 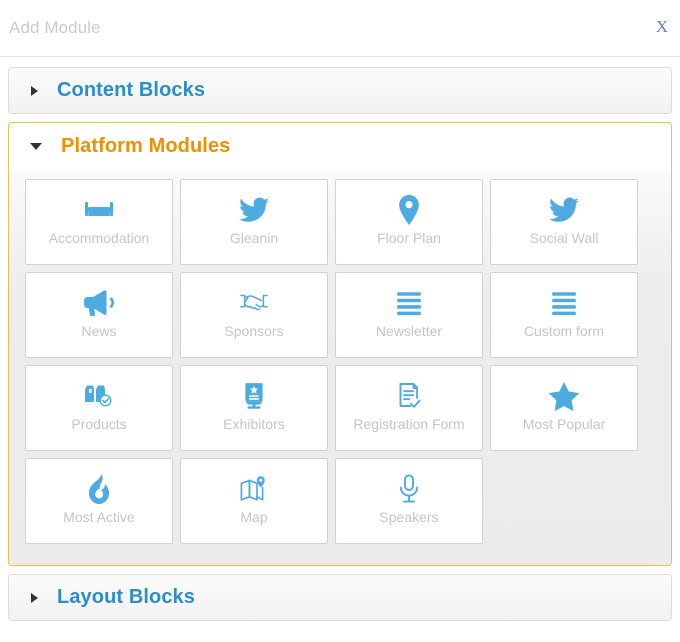 What do you see at coordinates (131, 90) in the screenshot?
I see `accordion-title-content-blocks: Content Blocks` at bounding box center [131, 90].